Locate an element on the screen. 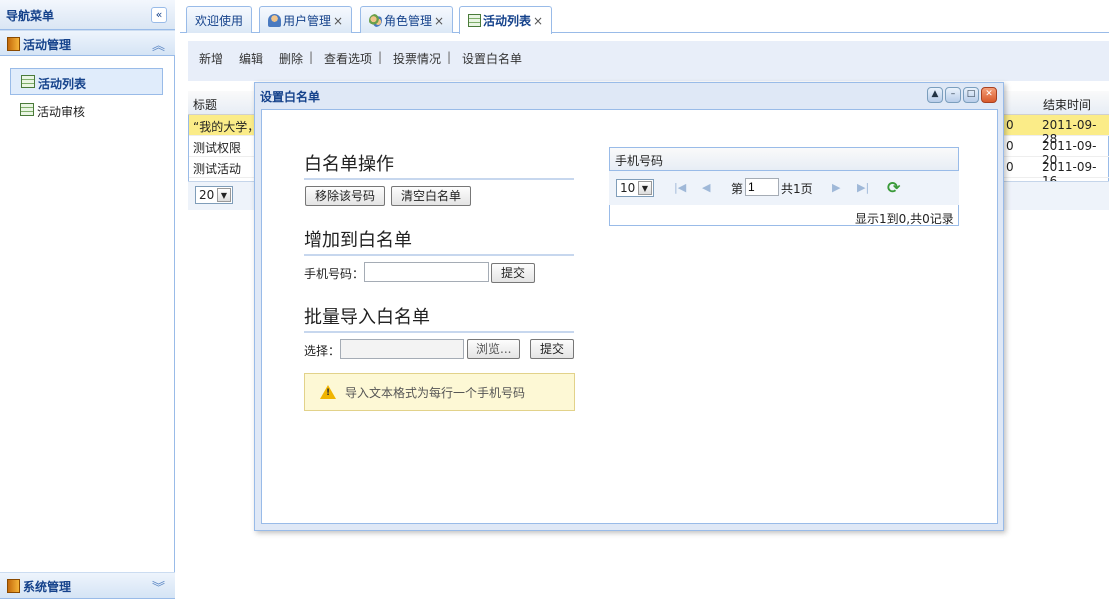  collapse-nav-icon: « is located at coordinates (159, 15).